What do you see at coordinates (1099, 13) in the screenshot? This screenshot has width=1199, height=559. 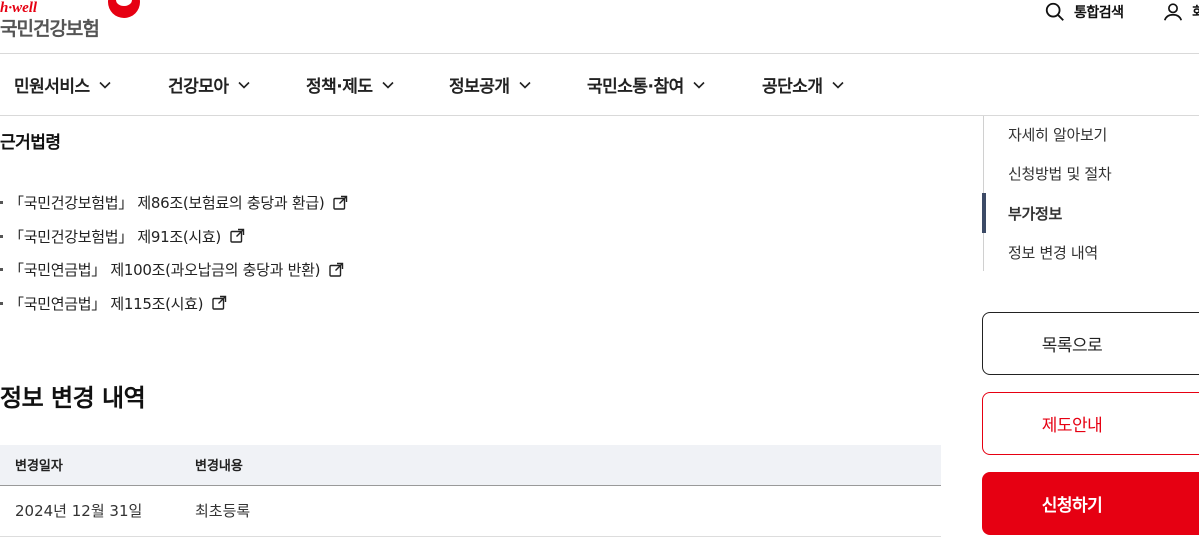 I see `search-label: 통합검색` at bounding box center [1099, 13].